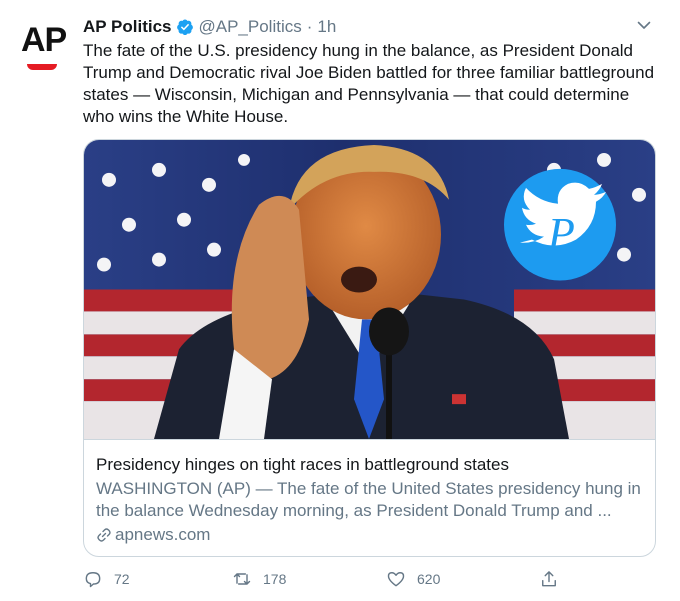 This screenshot has height=601, width=680. What do you see at coordinates (389, 331) in the screenshot?
I see `microphone` at bounding box center [389, 331].